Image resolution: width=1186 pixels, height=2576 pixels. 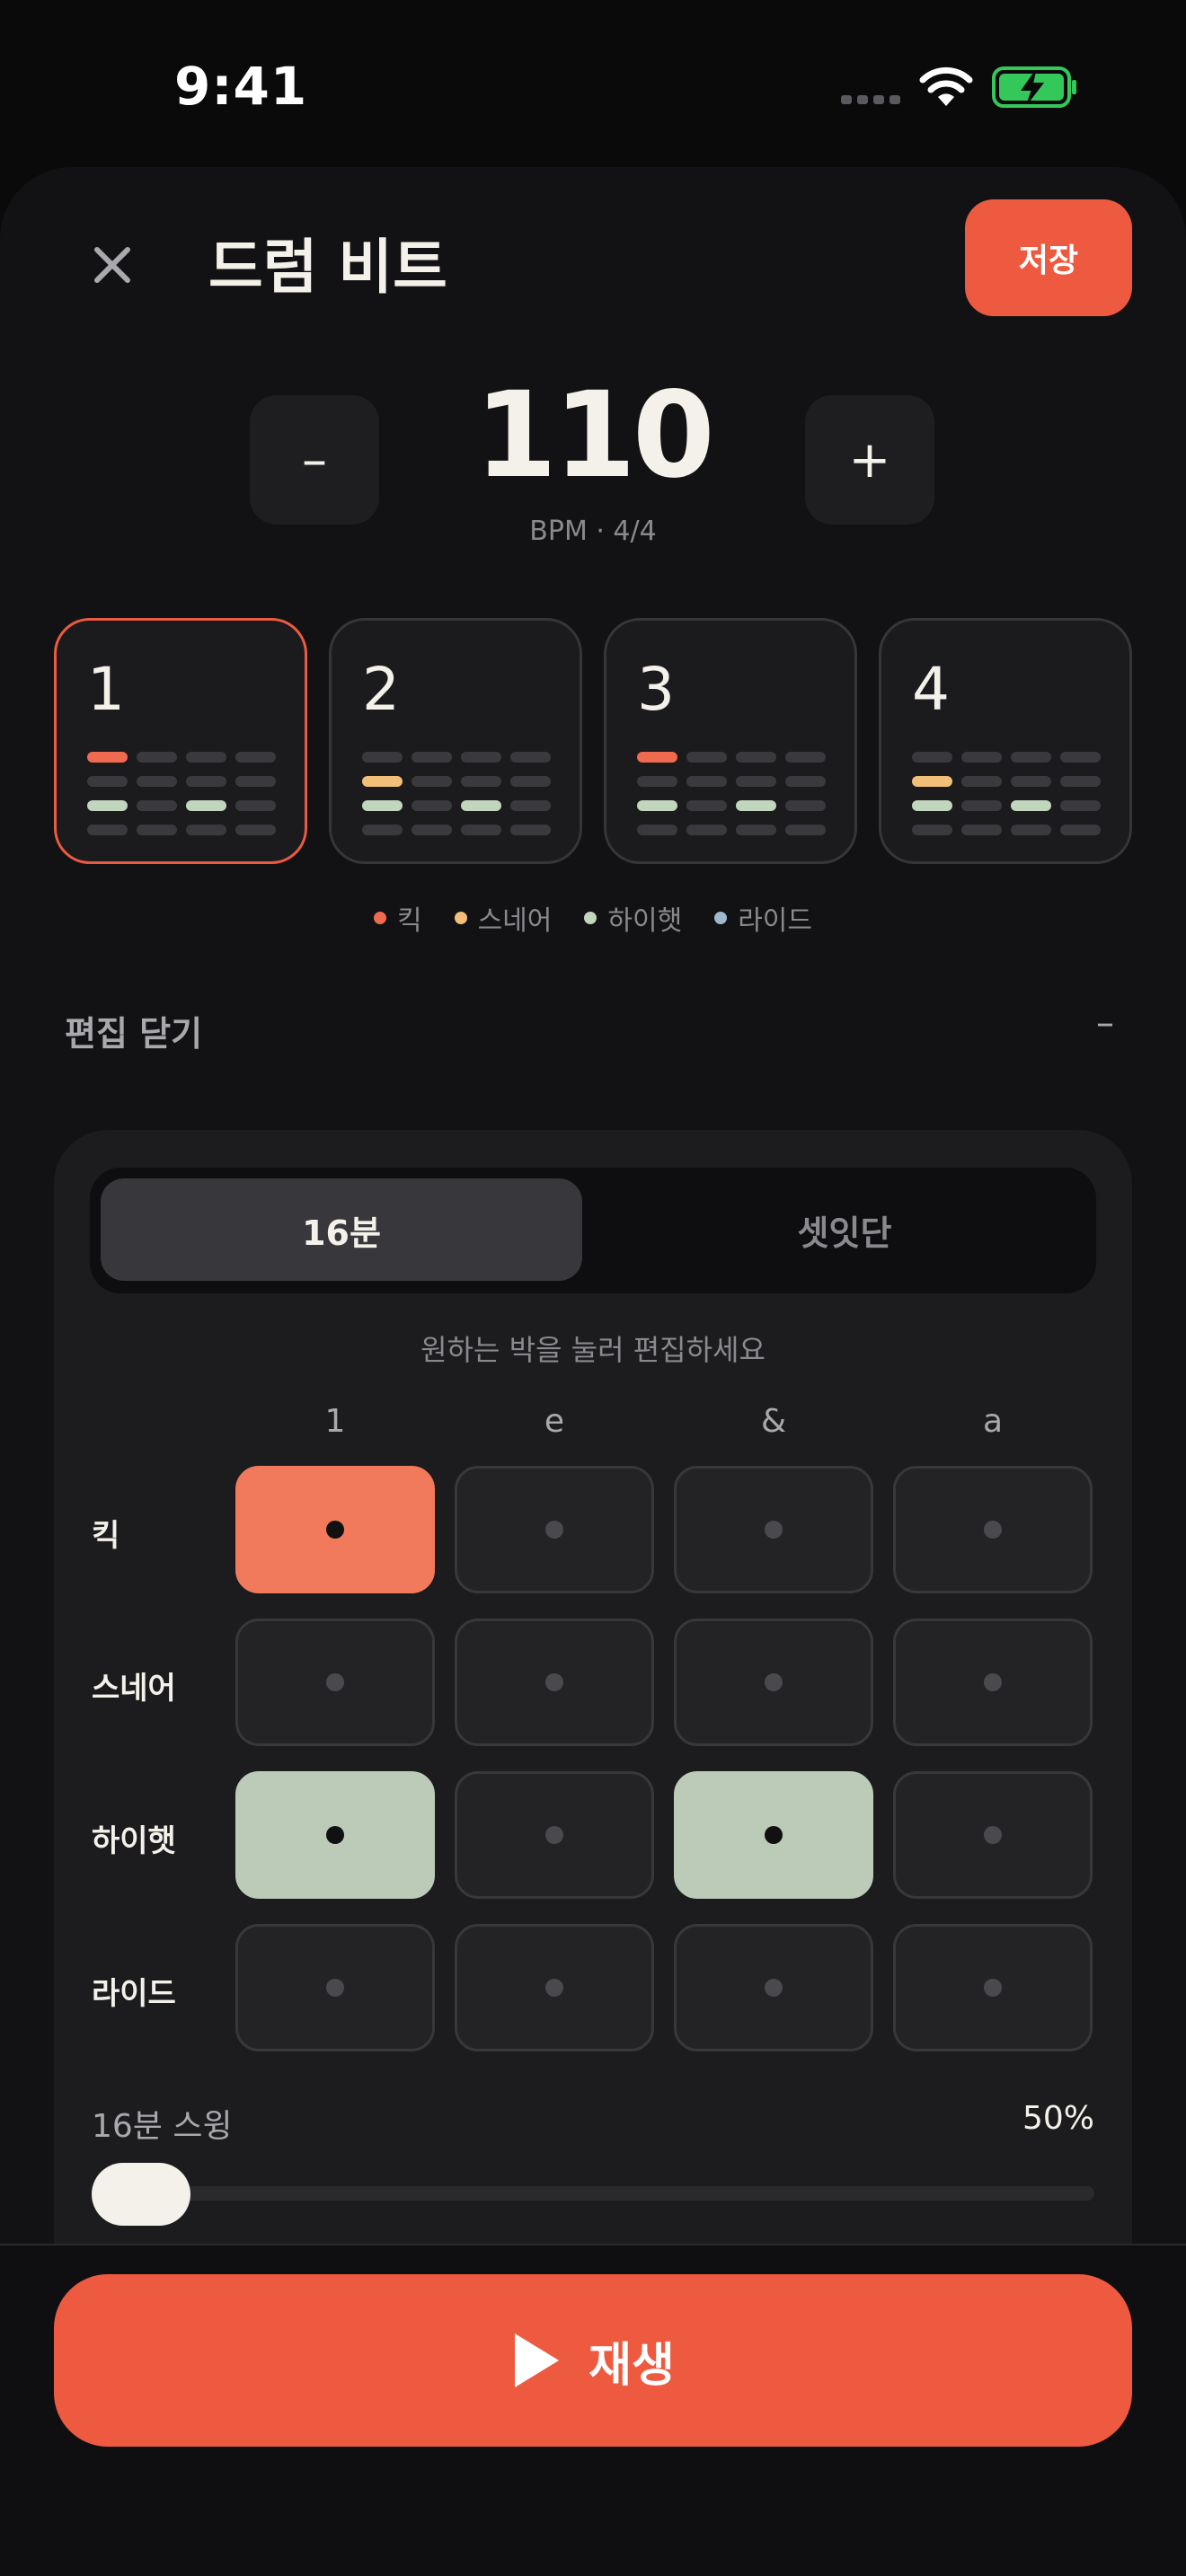 What do you see at coordinates (773, 1529) in the screenshot?
I see `step-cell-kick-and` at bounding box center [773, 1529].